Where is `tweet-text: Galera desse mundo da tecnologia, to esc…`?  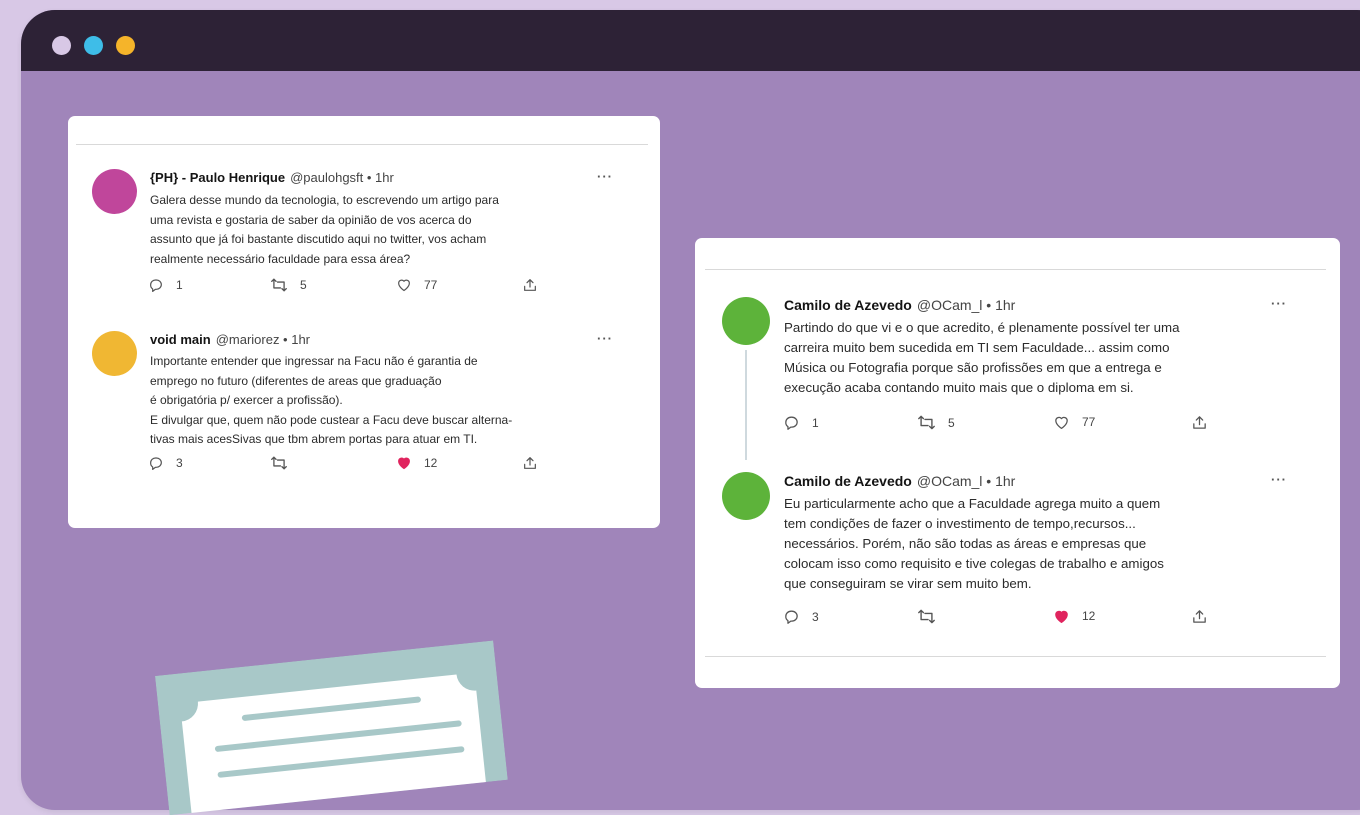 tweet-text: Galera desse mundo da tecnologia, to esc… is located at coordinates (324, 229).